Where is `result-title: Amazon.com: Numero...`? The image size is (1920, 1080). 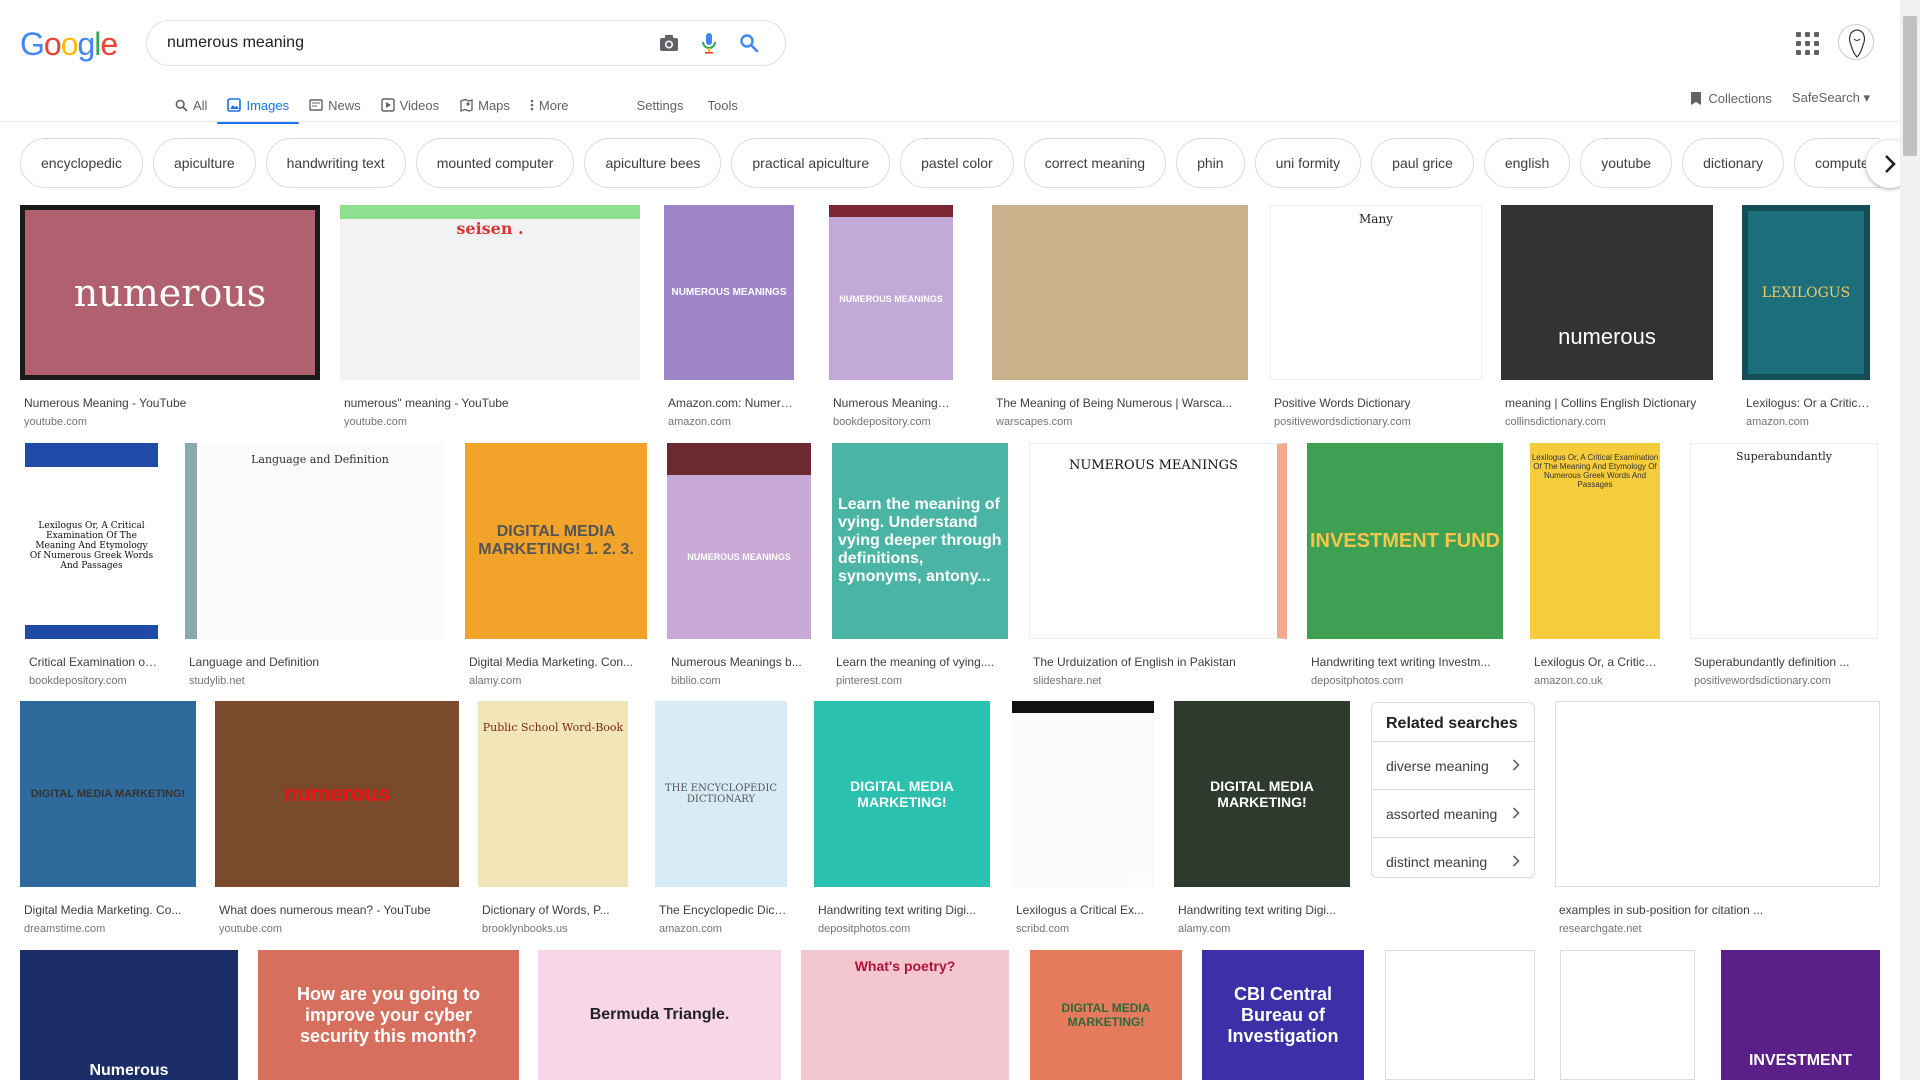 result-title: Amazon.com: Numero... is located at coordinates (731, 403).